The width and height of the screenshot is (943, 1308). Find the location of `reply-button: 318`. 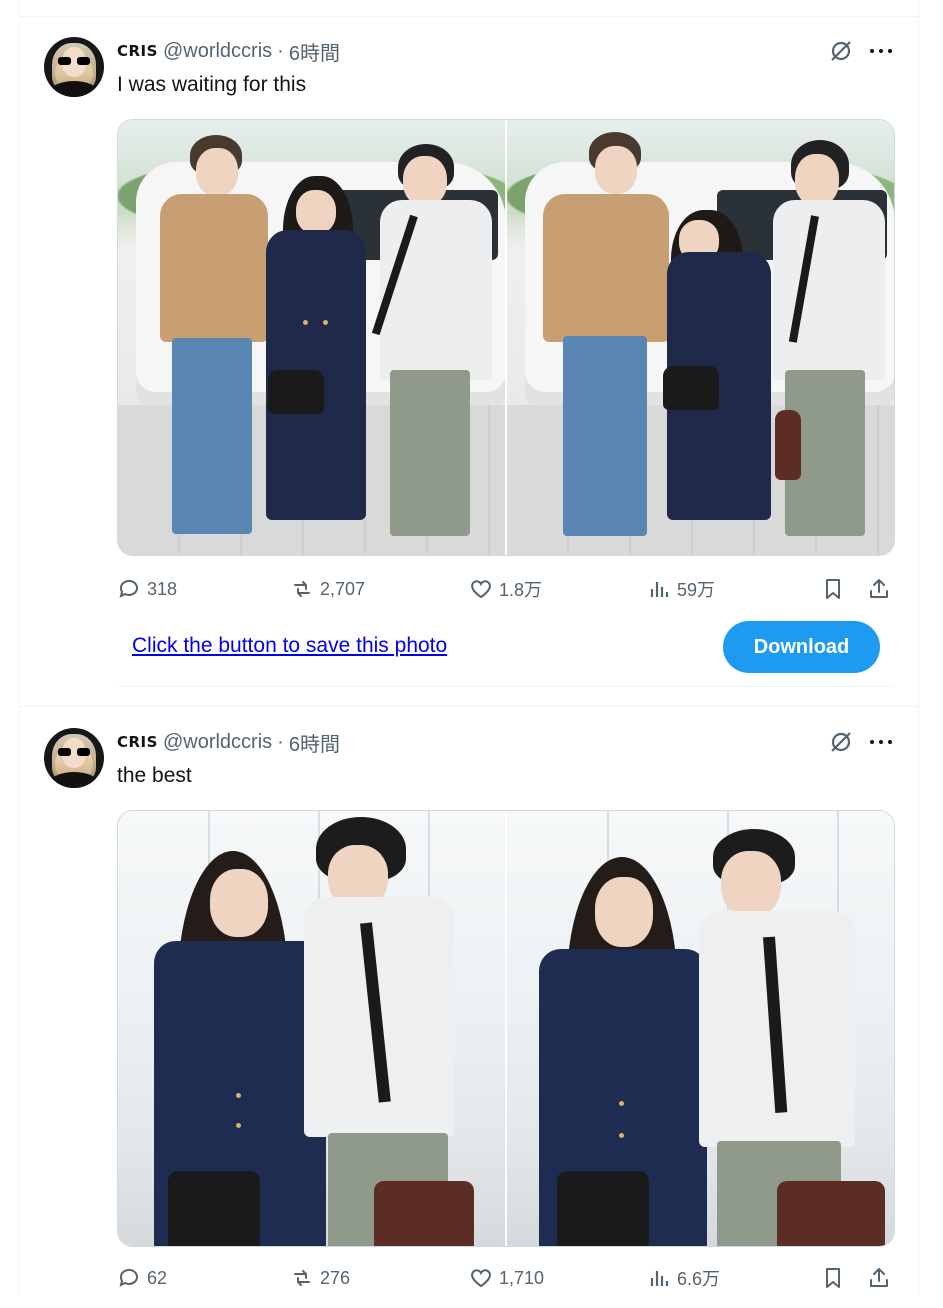

reply-button: 318 is located at coordinates (147, 589).